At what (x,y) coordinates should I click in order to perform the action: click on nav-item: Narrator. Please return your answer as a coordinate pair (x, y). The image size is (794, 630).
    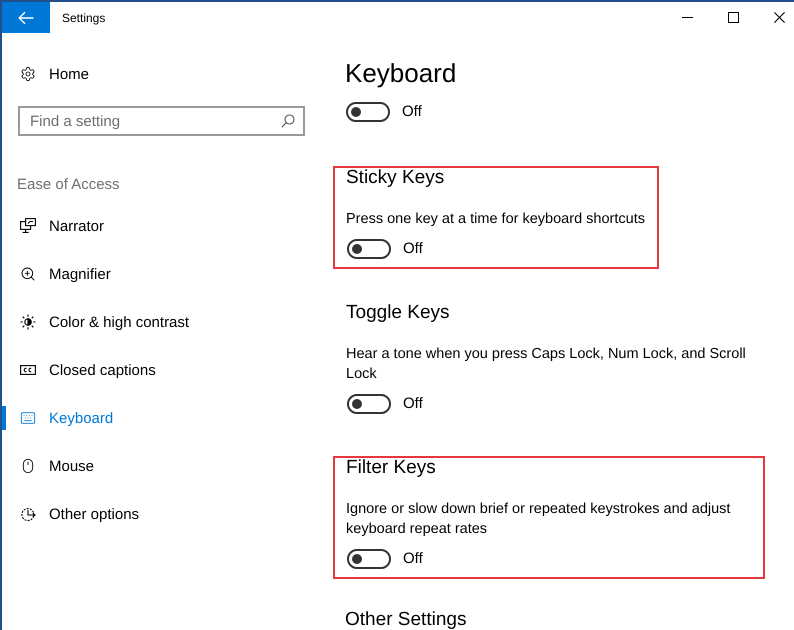
    Looking at the image, I should click on (161, 226).